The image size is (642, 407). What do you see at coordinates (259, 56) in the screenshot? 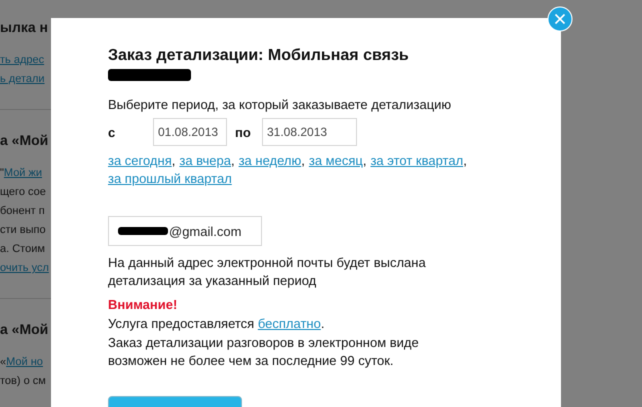
I see `dialog-title: Заказ детализации: Мобильная связь` at bounding box center [259, 56].